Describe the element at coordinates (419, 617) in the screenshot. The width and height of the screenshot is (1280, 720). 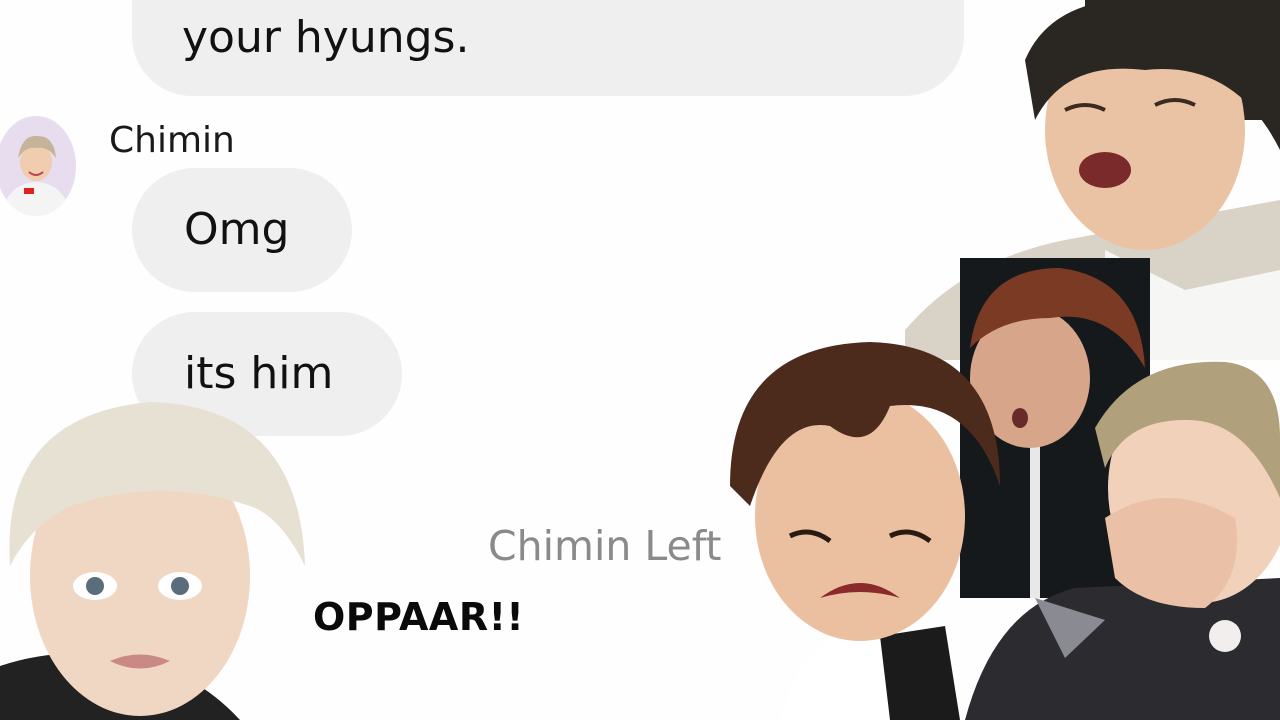
I see `meme-caption: OPPAAR!!` at that location.